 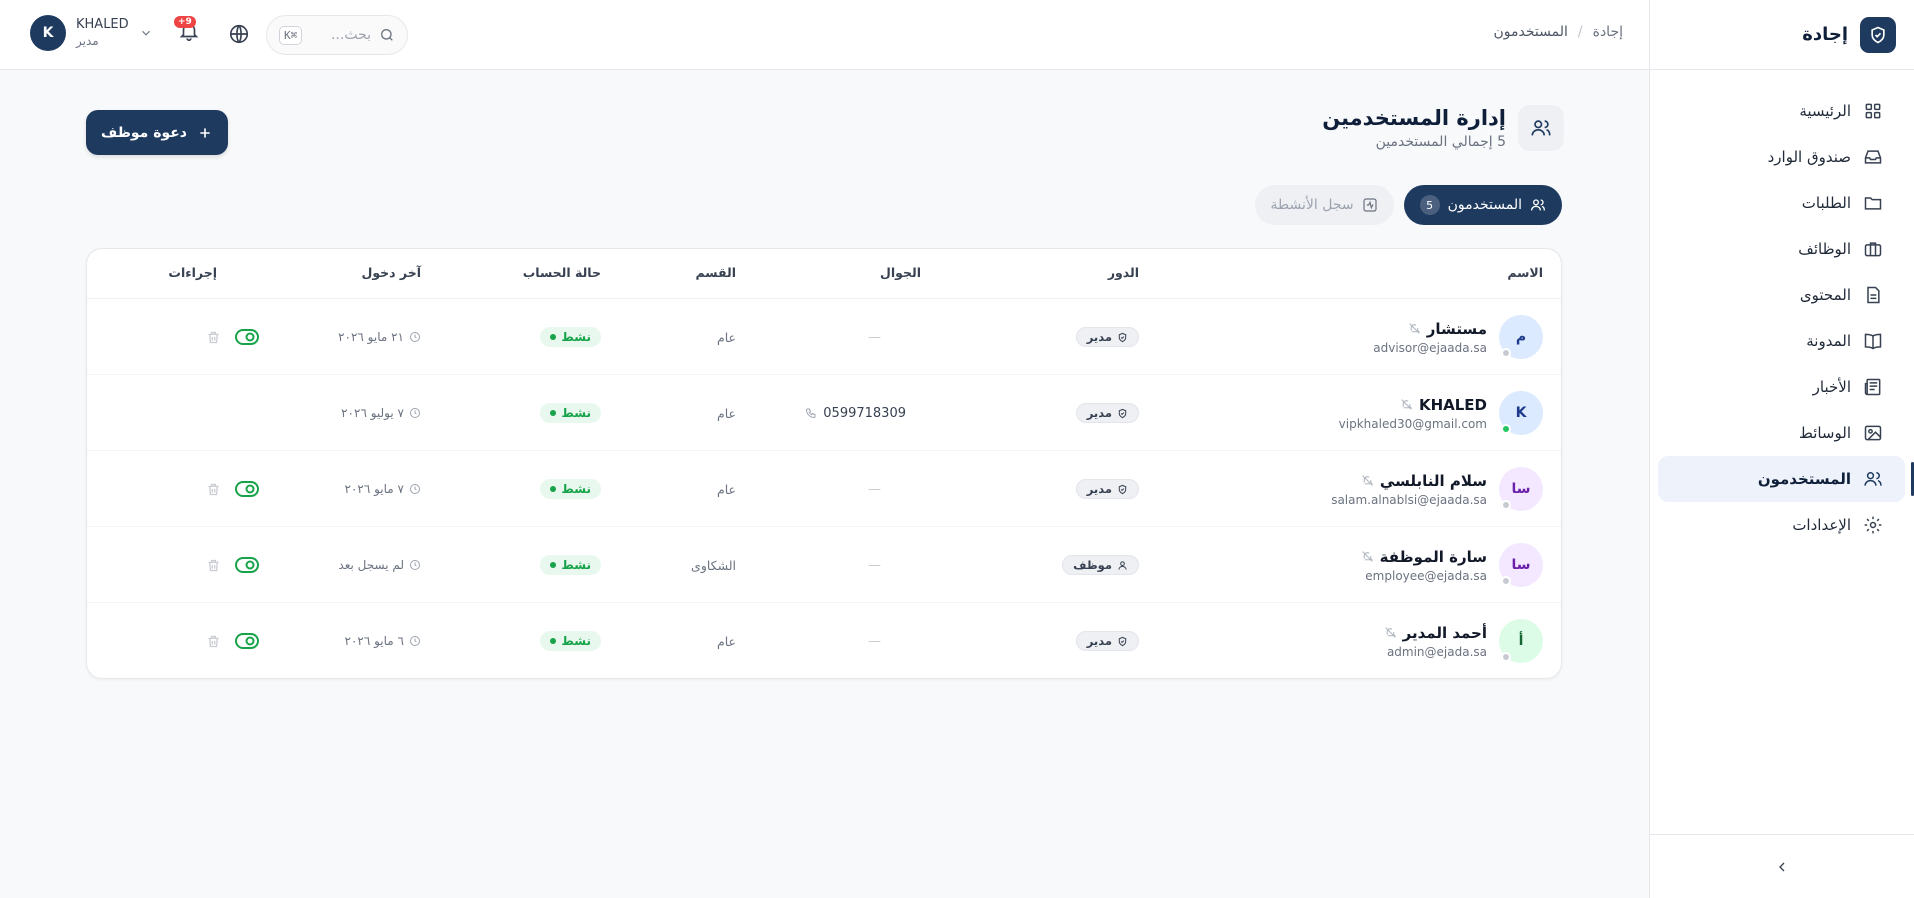 I want to click on inbox-icon, so click(x=1873, y=157).